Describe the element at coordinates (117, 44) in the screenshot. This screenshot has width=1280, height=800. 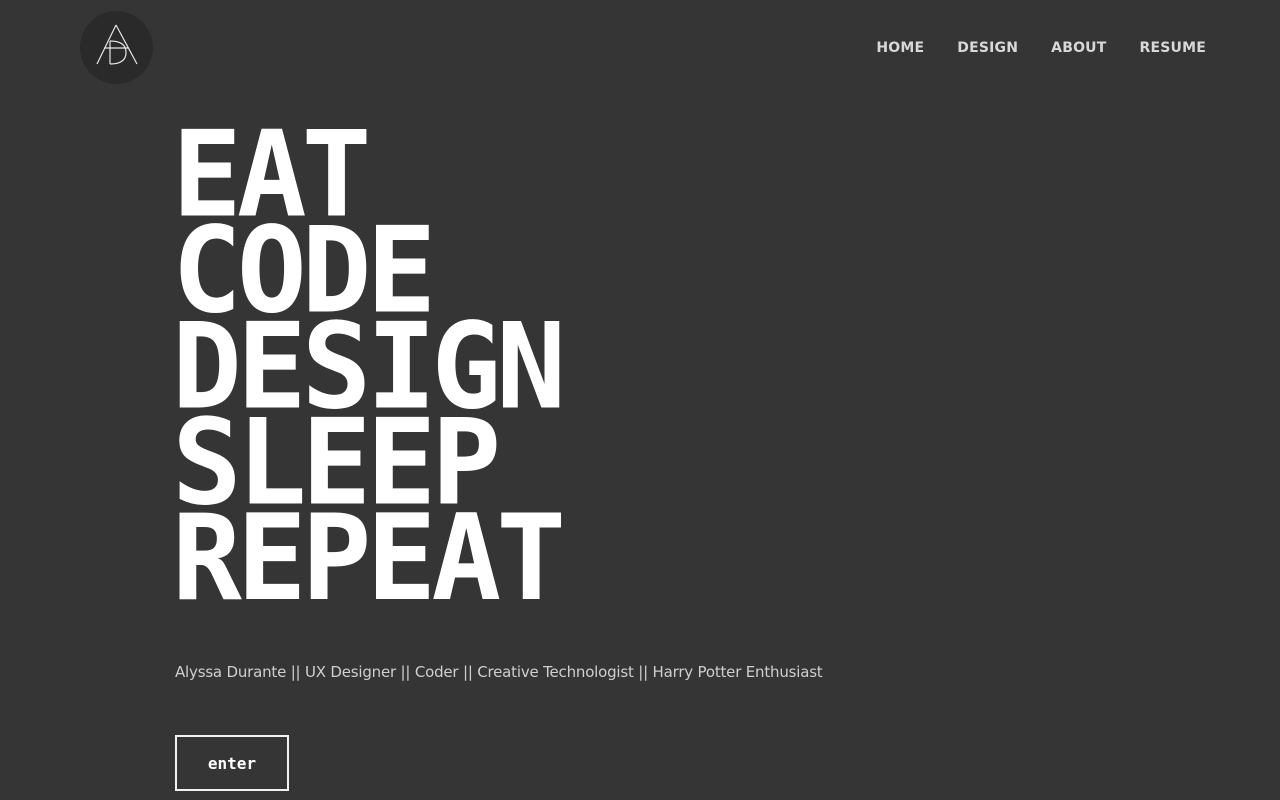
I see `logo-monogram-icon` at that location.